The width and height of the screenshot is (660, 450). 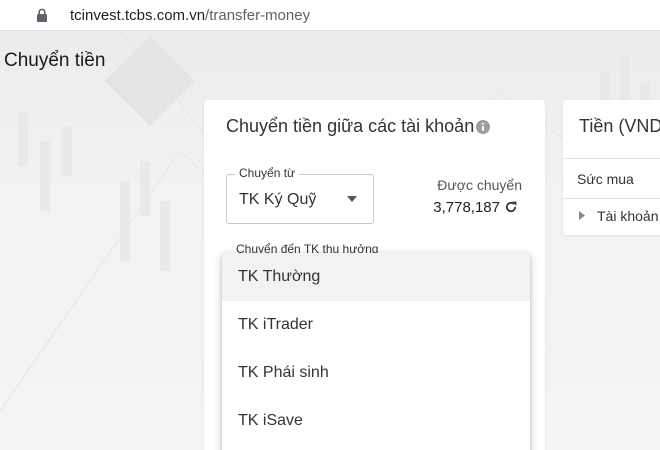 I want to click on url-host: tcinvest.tcbs.com.vn, so click(x=138, y=15).